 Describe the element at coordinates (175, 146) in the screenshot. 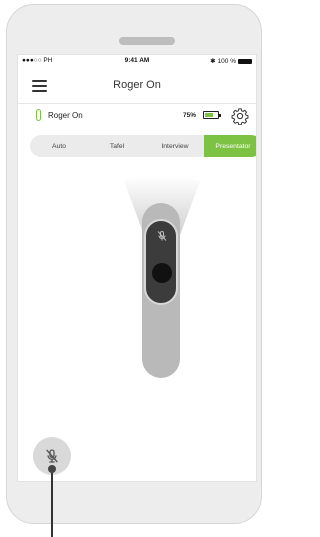

I see `tab-interview: Interview` at that location.